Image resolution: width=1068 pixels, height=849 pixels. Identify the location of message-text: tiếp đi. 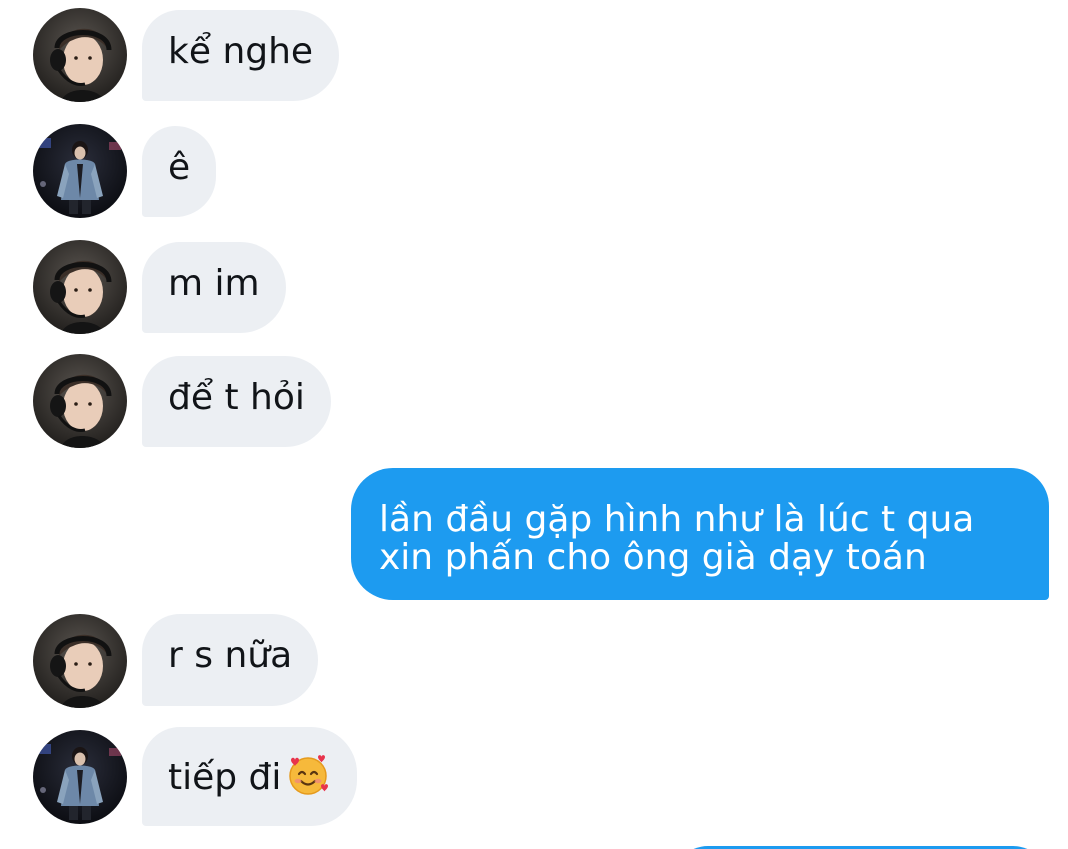
(225, 777).